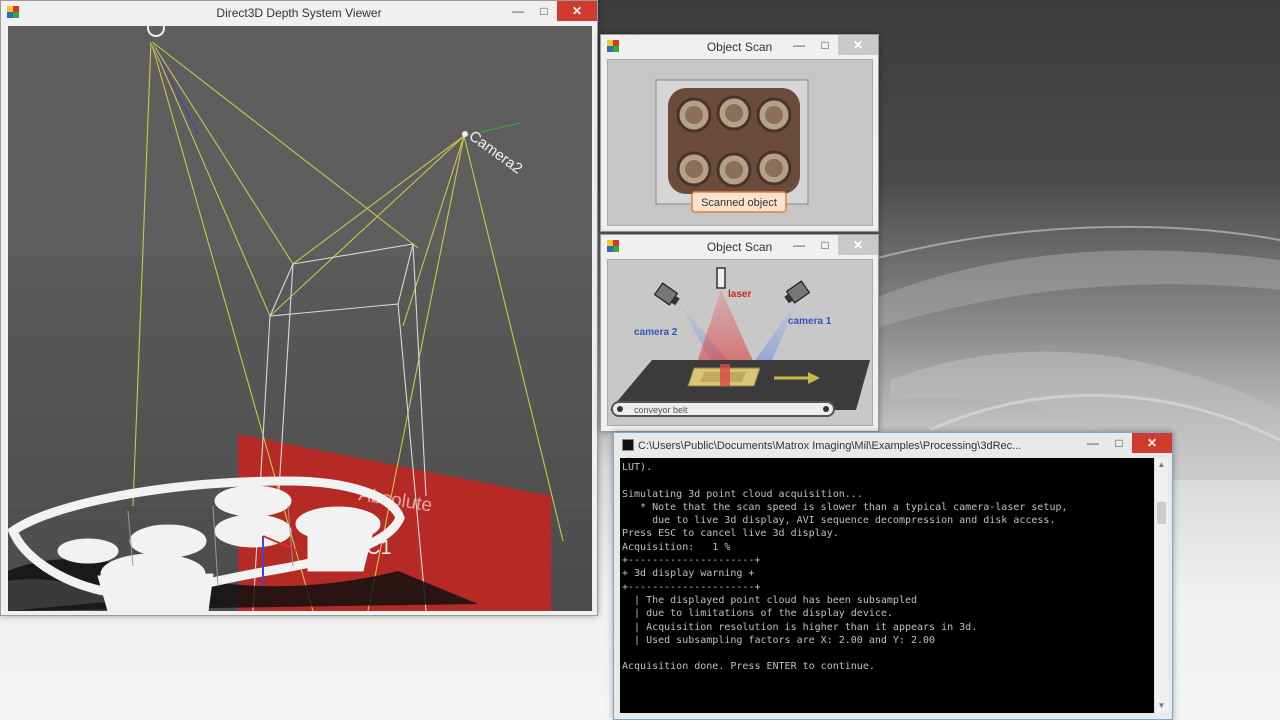  What do you see at coordinates (1161, 465) in the screenshot?
I see `scroll-up-icon: ▲` at bounding box center [1161, 465].